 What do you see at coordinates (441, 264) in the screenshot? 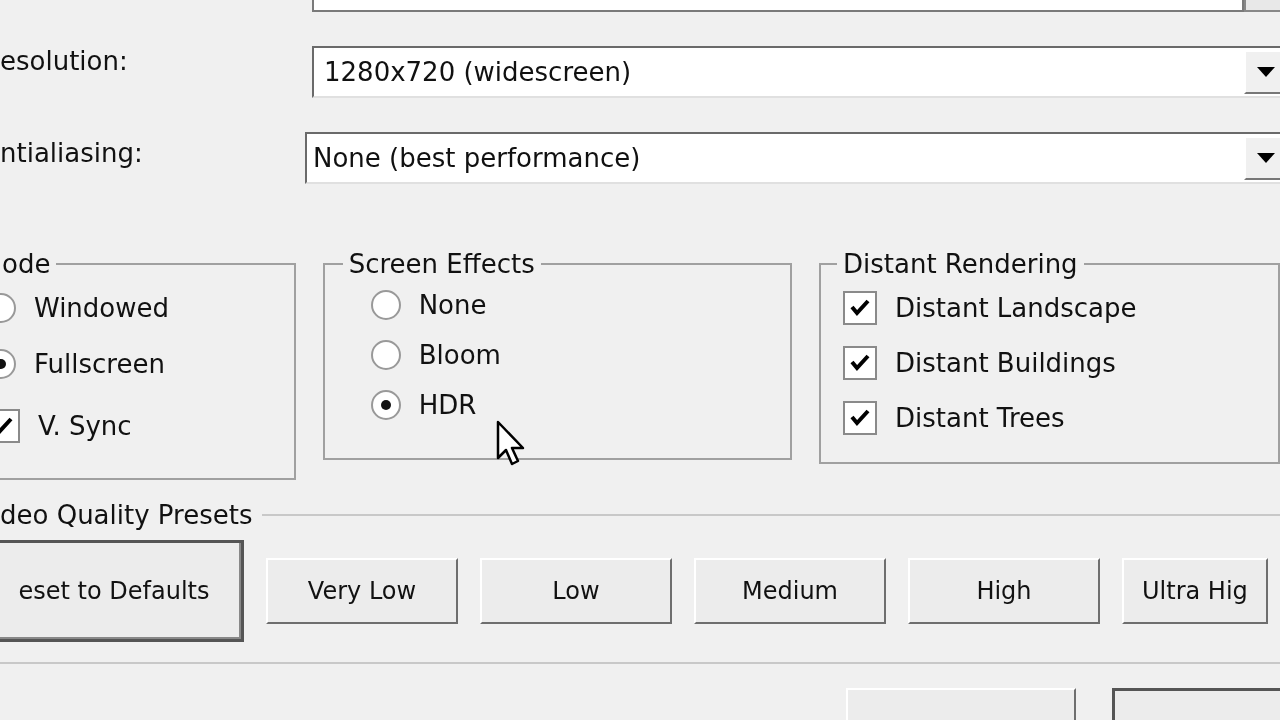
I see `group-title: Screen Effects` at bounding box center [441, 264].